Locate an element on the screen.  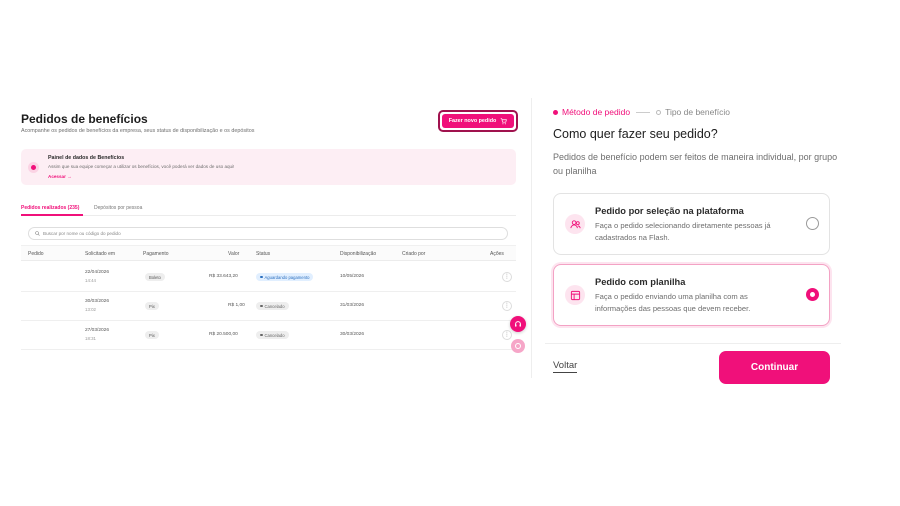
chart-icon is located at coordinates (33, 167).